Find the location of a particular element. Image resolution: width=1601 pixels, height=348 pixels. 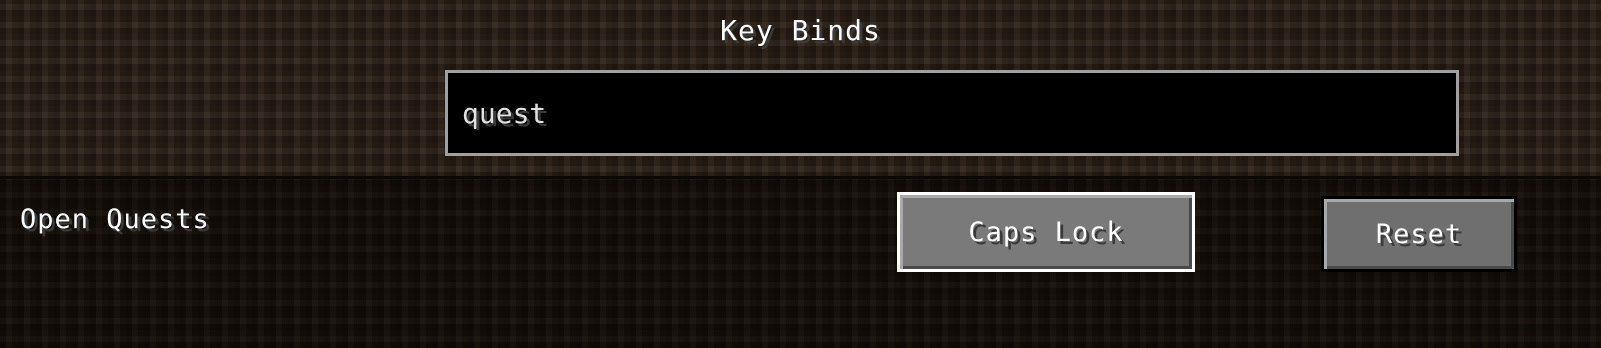

keybind-key-button: Caps Lock is located at coordinates (1046, 232).